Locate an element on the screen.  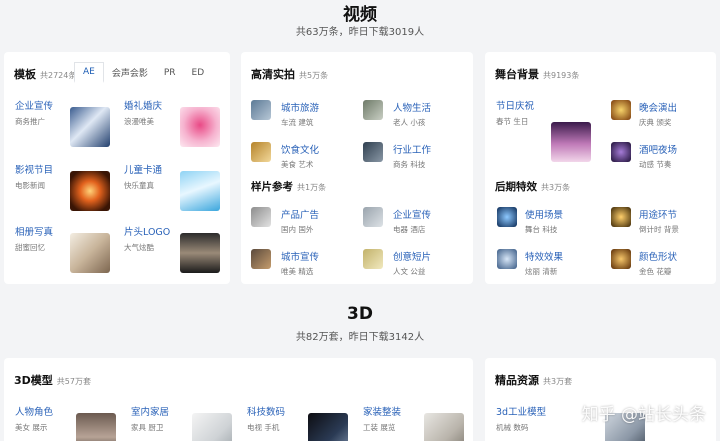
item-tags: 金色 花瓣 is located at coordinates (655, 271).